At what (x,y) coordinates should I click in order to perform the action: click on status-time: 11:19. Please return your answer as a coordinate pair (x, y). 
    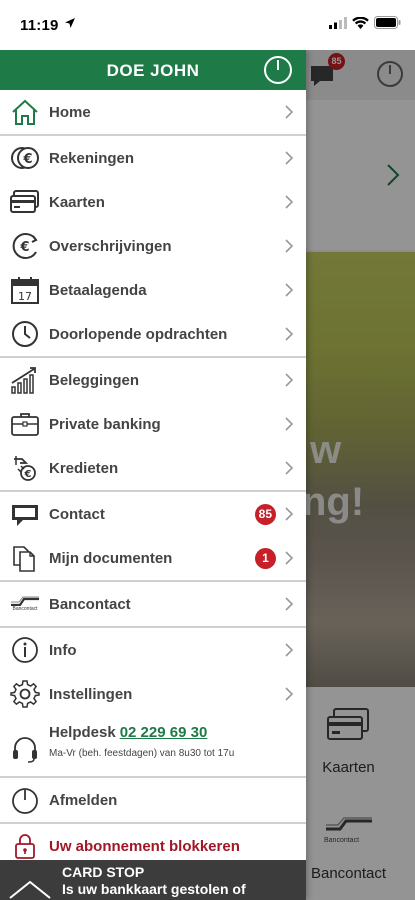
    Looking at the image, I should click on (39, 25).